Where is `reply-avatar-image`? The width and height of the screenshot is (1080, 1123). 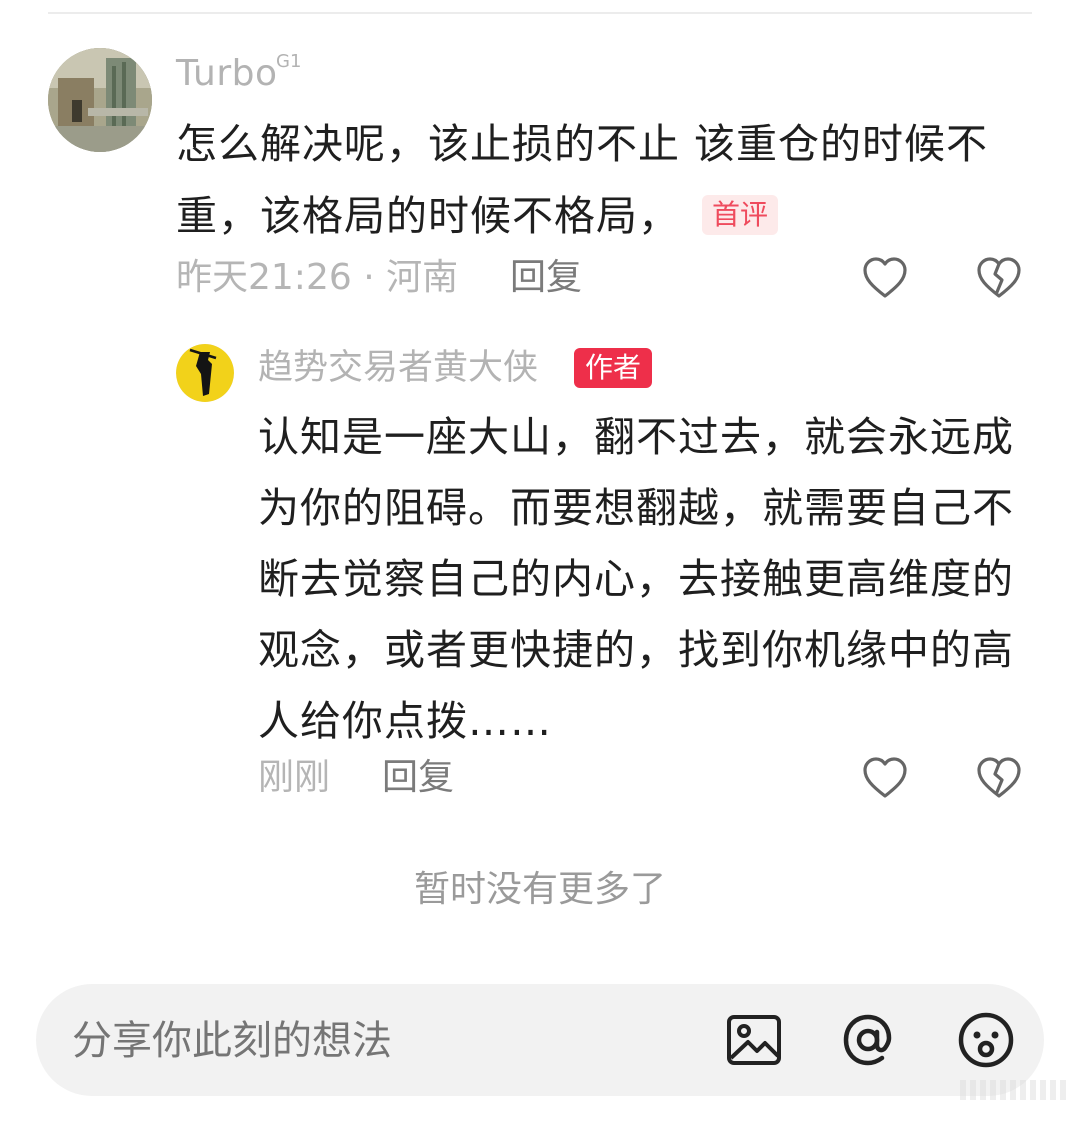 reply-avatar-image is located at coordinates (205, 373).